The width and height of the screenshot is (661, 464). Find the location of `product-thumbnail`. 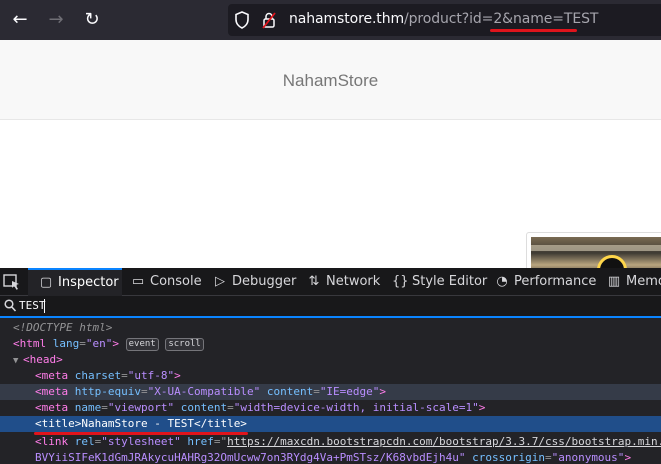

product-thumbnail is located at coordinates (593, 254).